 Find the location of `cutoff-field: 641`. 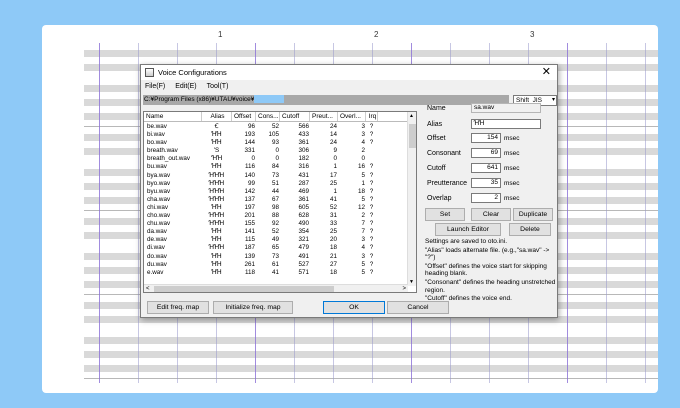

cutoff-field: 641 is located at coordinates (486, 168).